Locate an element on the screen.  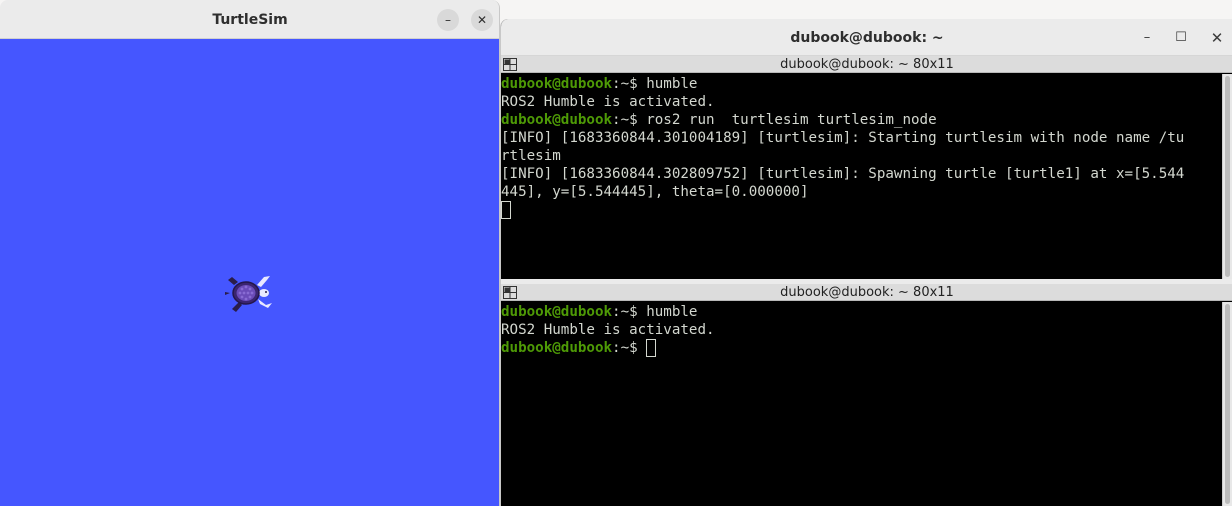
terminal-window-title: dubook@dubook: ~ is located at coordinates (867, 38).